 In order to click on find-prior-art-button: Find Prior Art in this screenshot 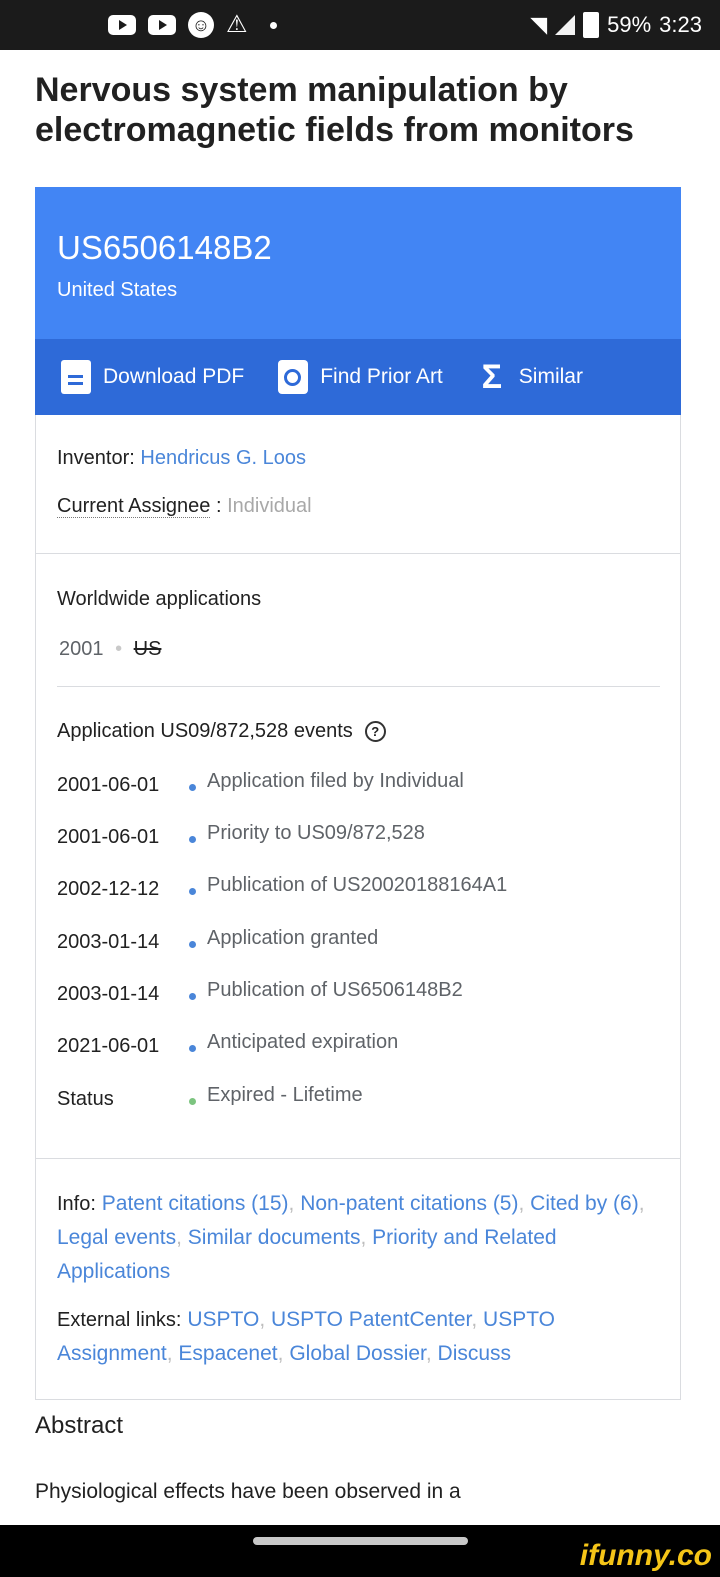, I will do `click(360, 377)`.